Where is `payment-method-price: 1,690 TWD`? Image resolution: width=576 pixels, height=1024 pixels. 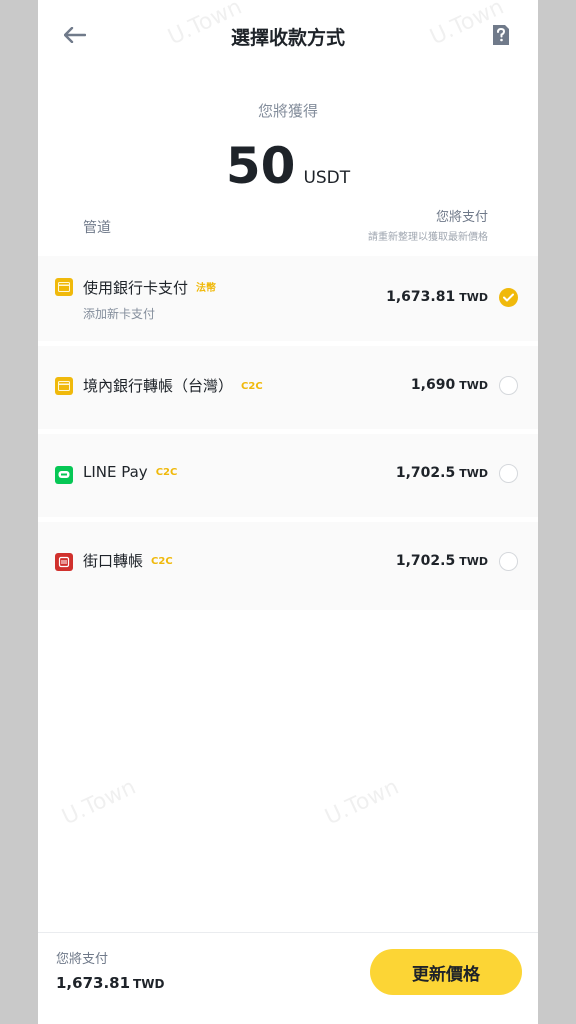
payment-method-price: 1,690 TWD is located at coordinates (449, 385).